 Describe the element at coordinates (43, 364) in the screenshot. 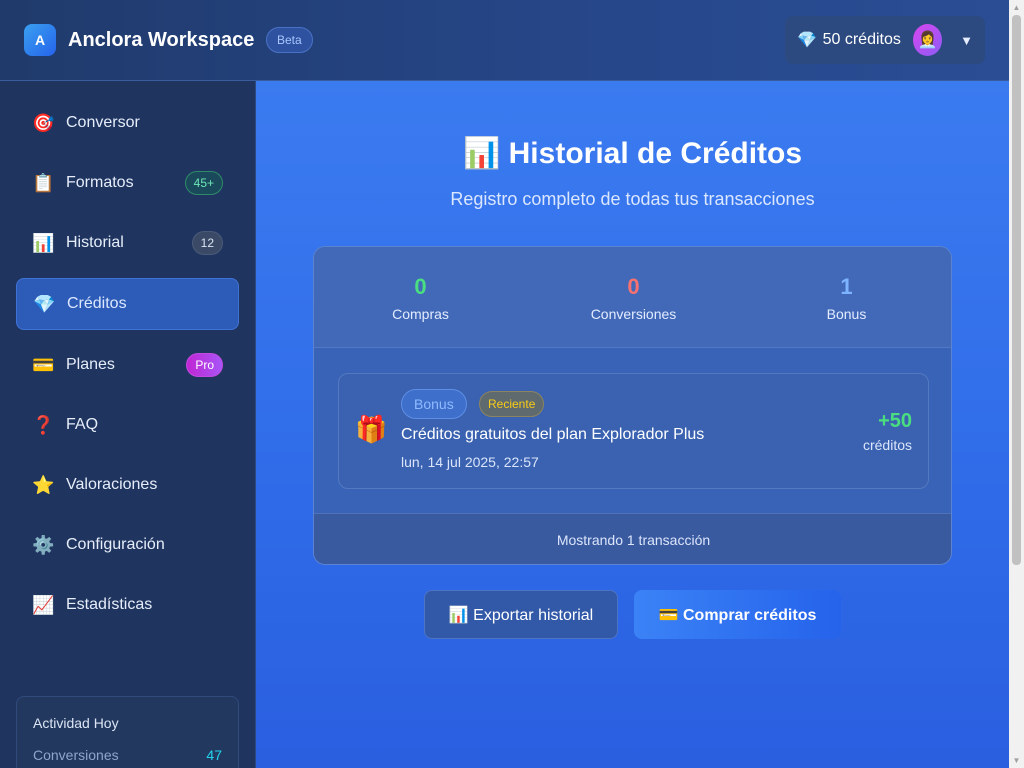

I see `credit-card-icon: 💳` at that location.